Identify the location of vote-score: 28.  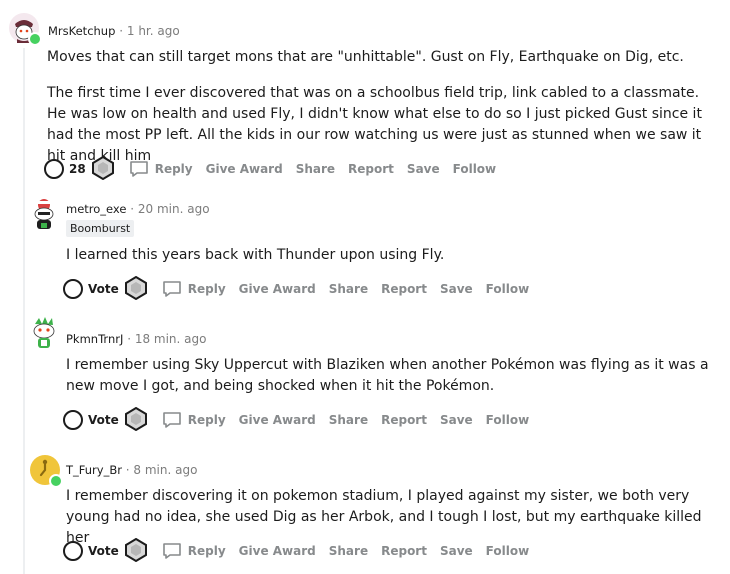
(77, 169).